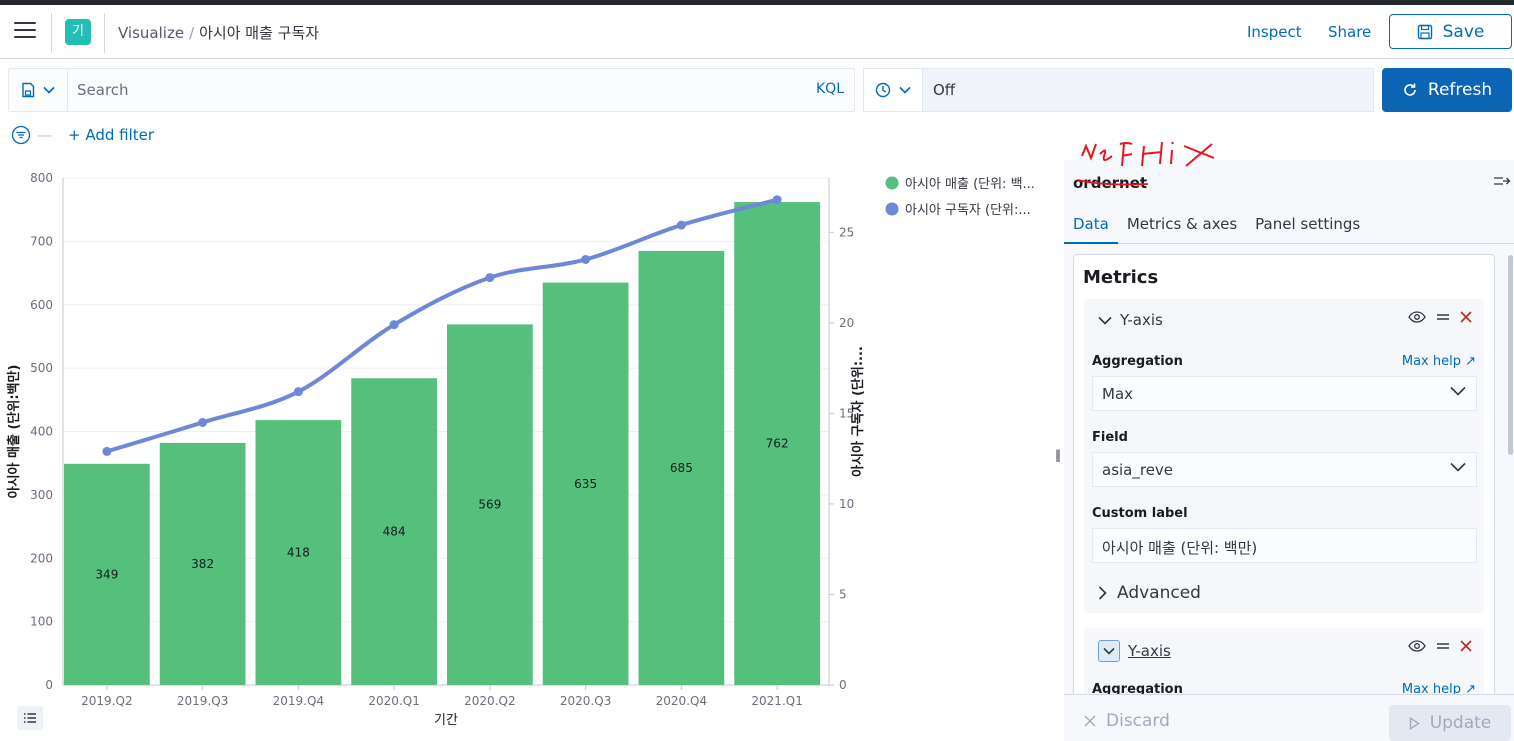 This screenshot has width=1514, height=741. What do you see at coordinates (49, 685) in the screenshot?
I see `y-left-tick-label: 0` at bounding box center [49, 685].